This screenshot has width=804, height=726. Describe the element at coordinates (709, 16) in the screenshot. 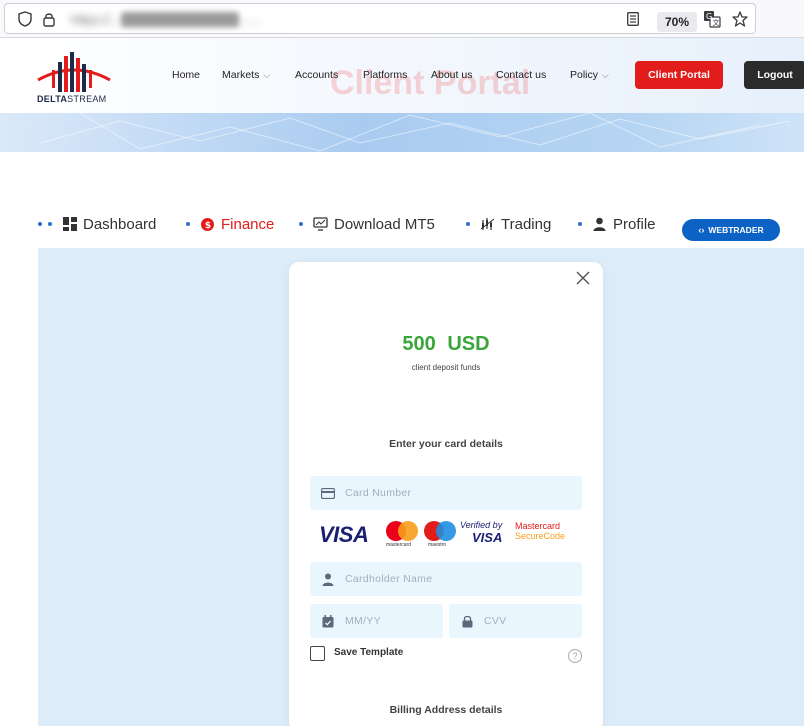

I see `svg-text: G` at that location.